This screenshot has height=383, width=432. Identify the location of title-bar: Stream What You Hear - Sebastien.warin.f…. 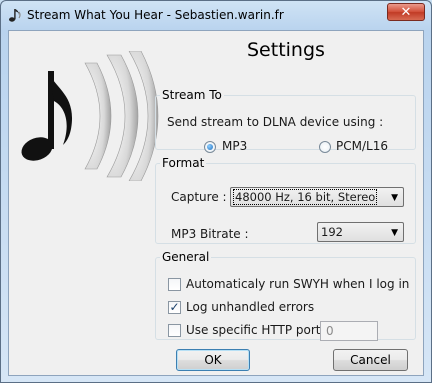
(216, 16).